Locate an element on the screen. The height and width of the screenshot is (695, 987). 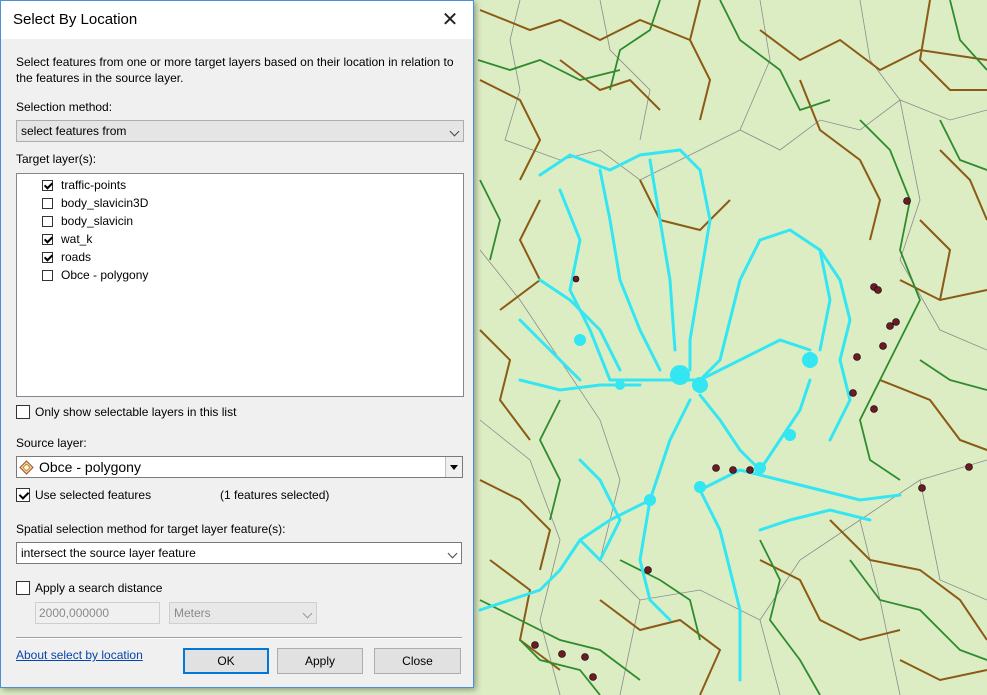
apply-button: Apply is located at coordinates (320, 661).